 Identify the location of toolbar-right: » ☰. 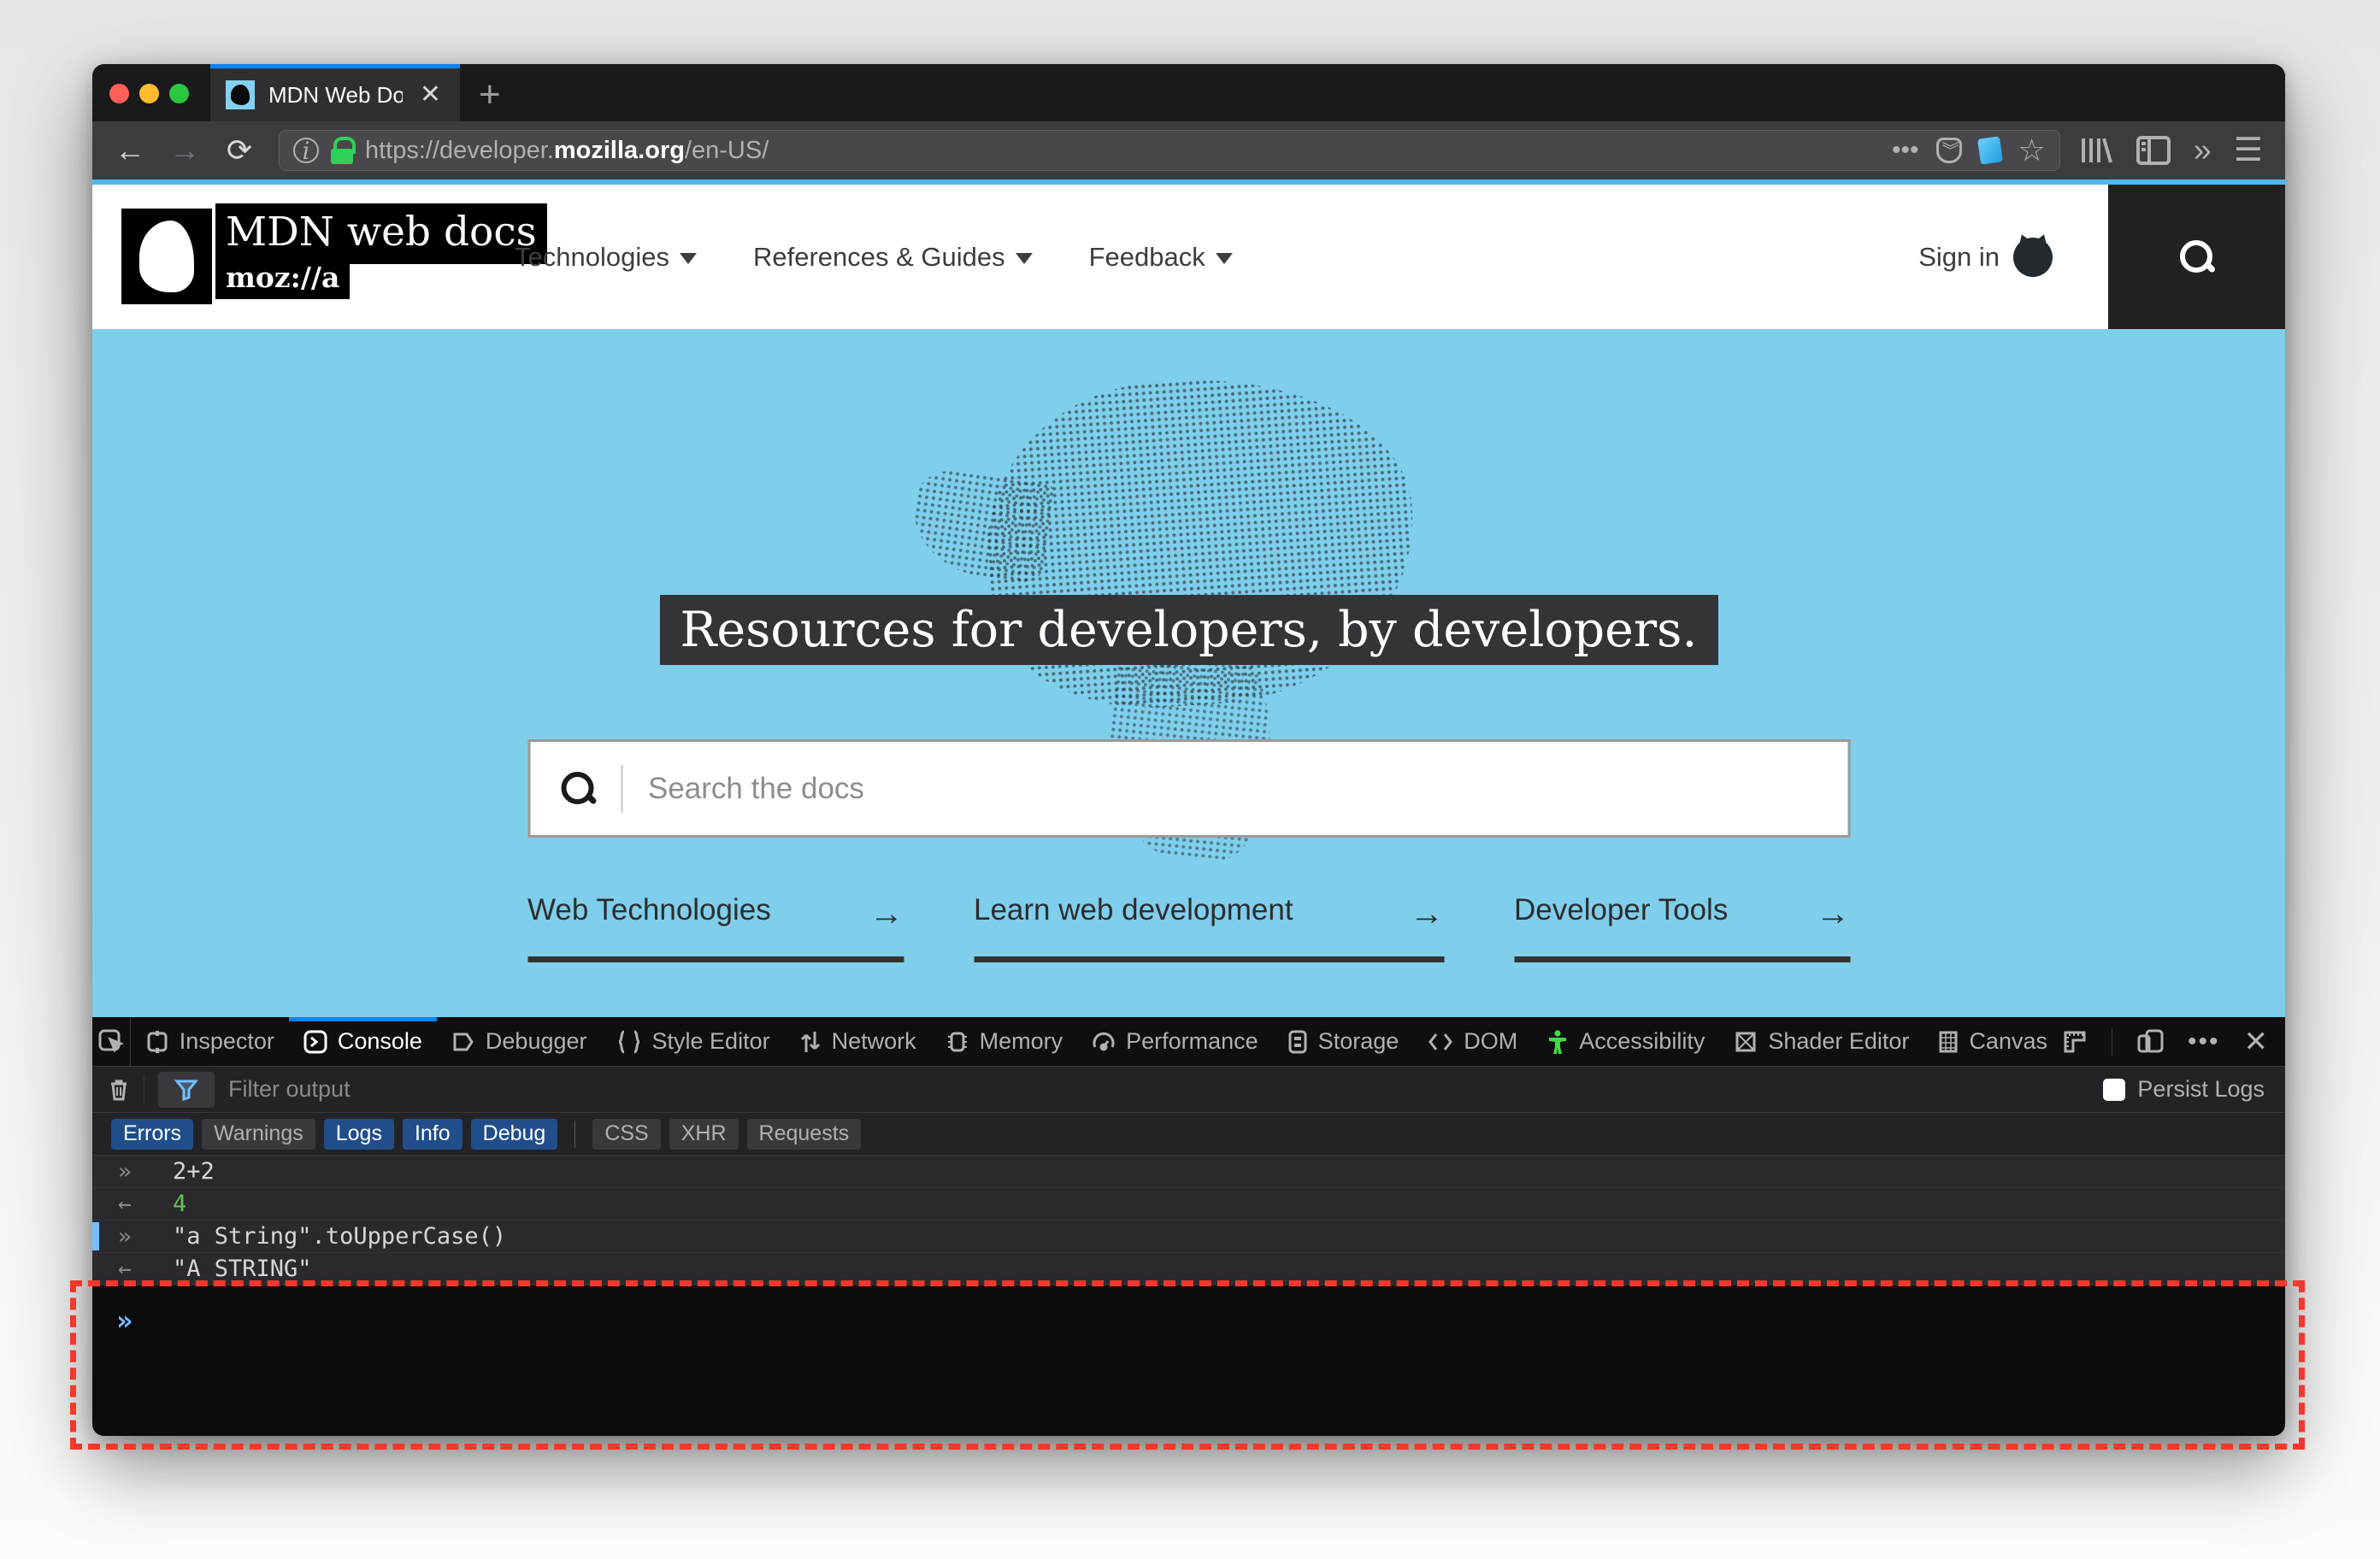
(2175, 150).